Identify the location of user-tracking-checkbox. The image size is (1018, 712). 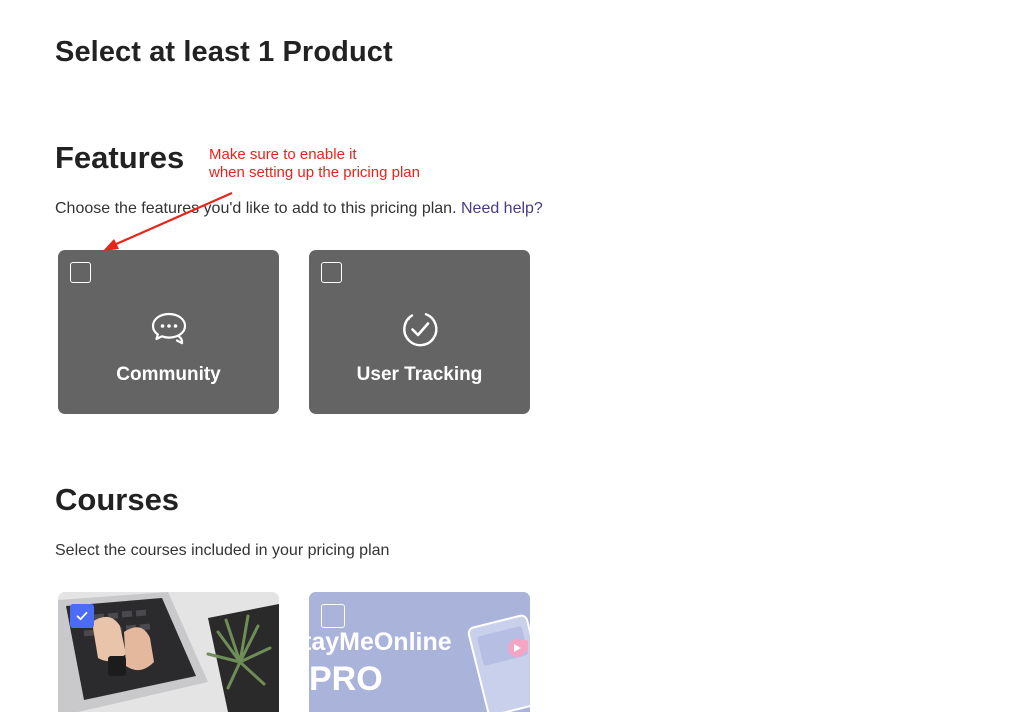
(331, 272).